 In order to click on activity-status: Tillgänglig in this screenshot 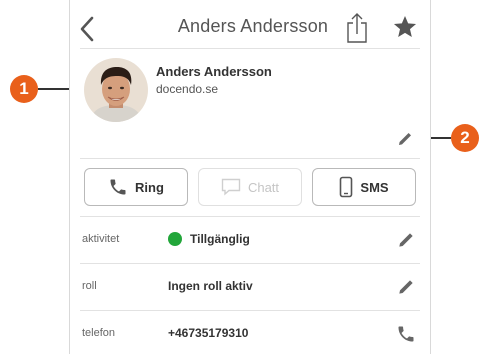, I will do `click(220, 239)`.